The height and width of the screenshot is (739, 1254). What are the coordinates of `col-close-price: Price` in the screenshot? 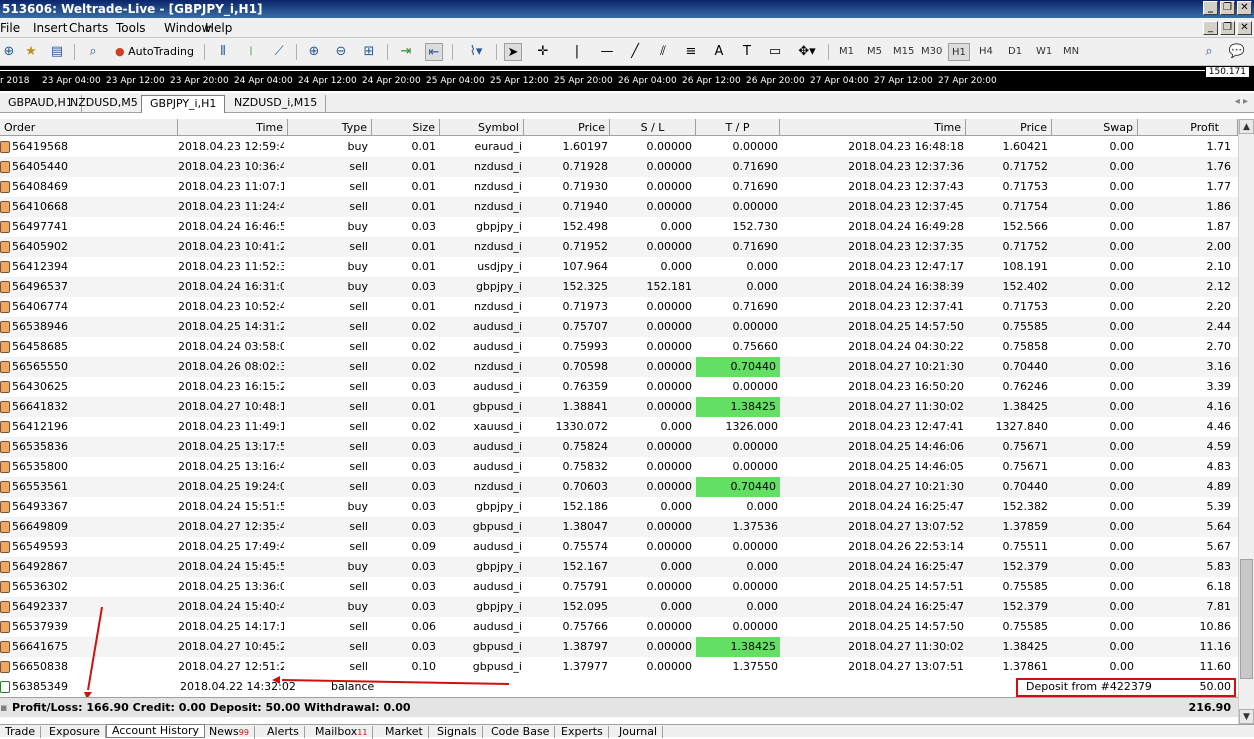 It's located at (1009, 127).